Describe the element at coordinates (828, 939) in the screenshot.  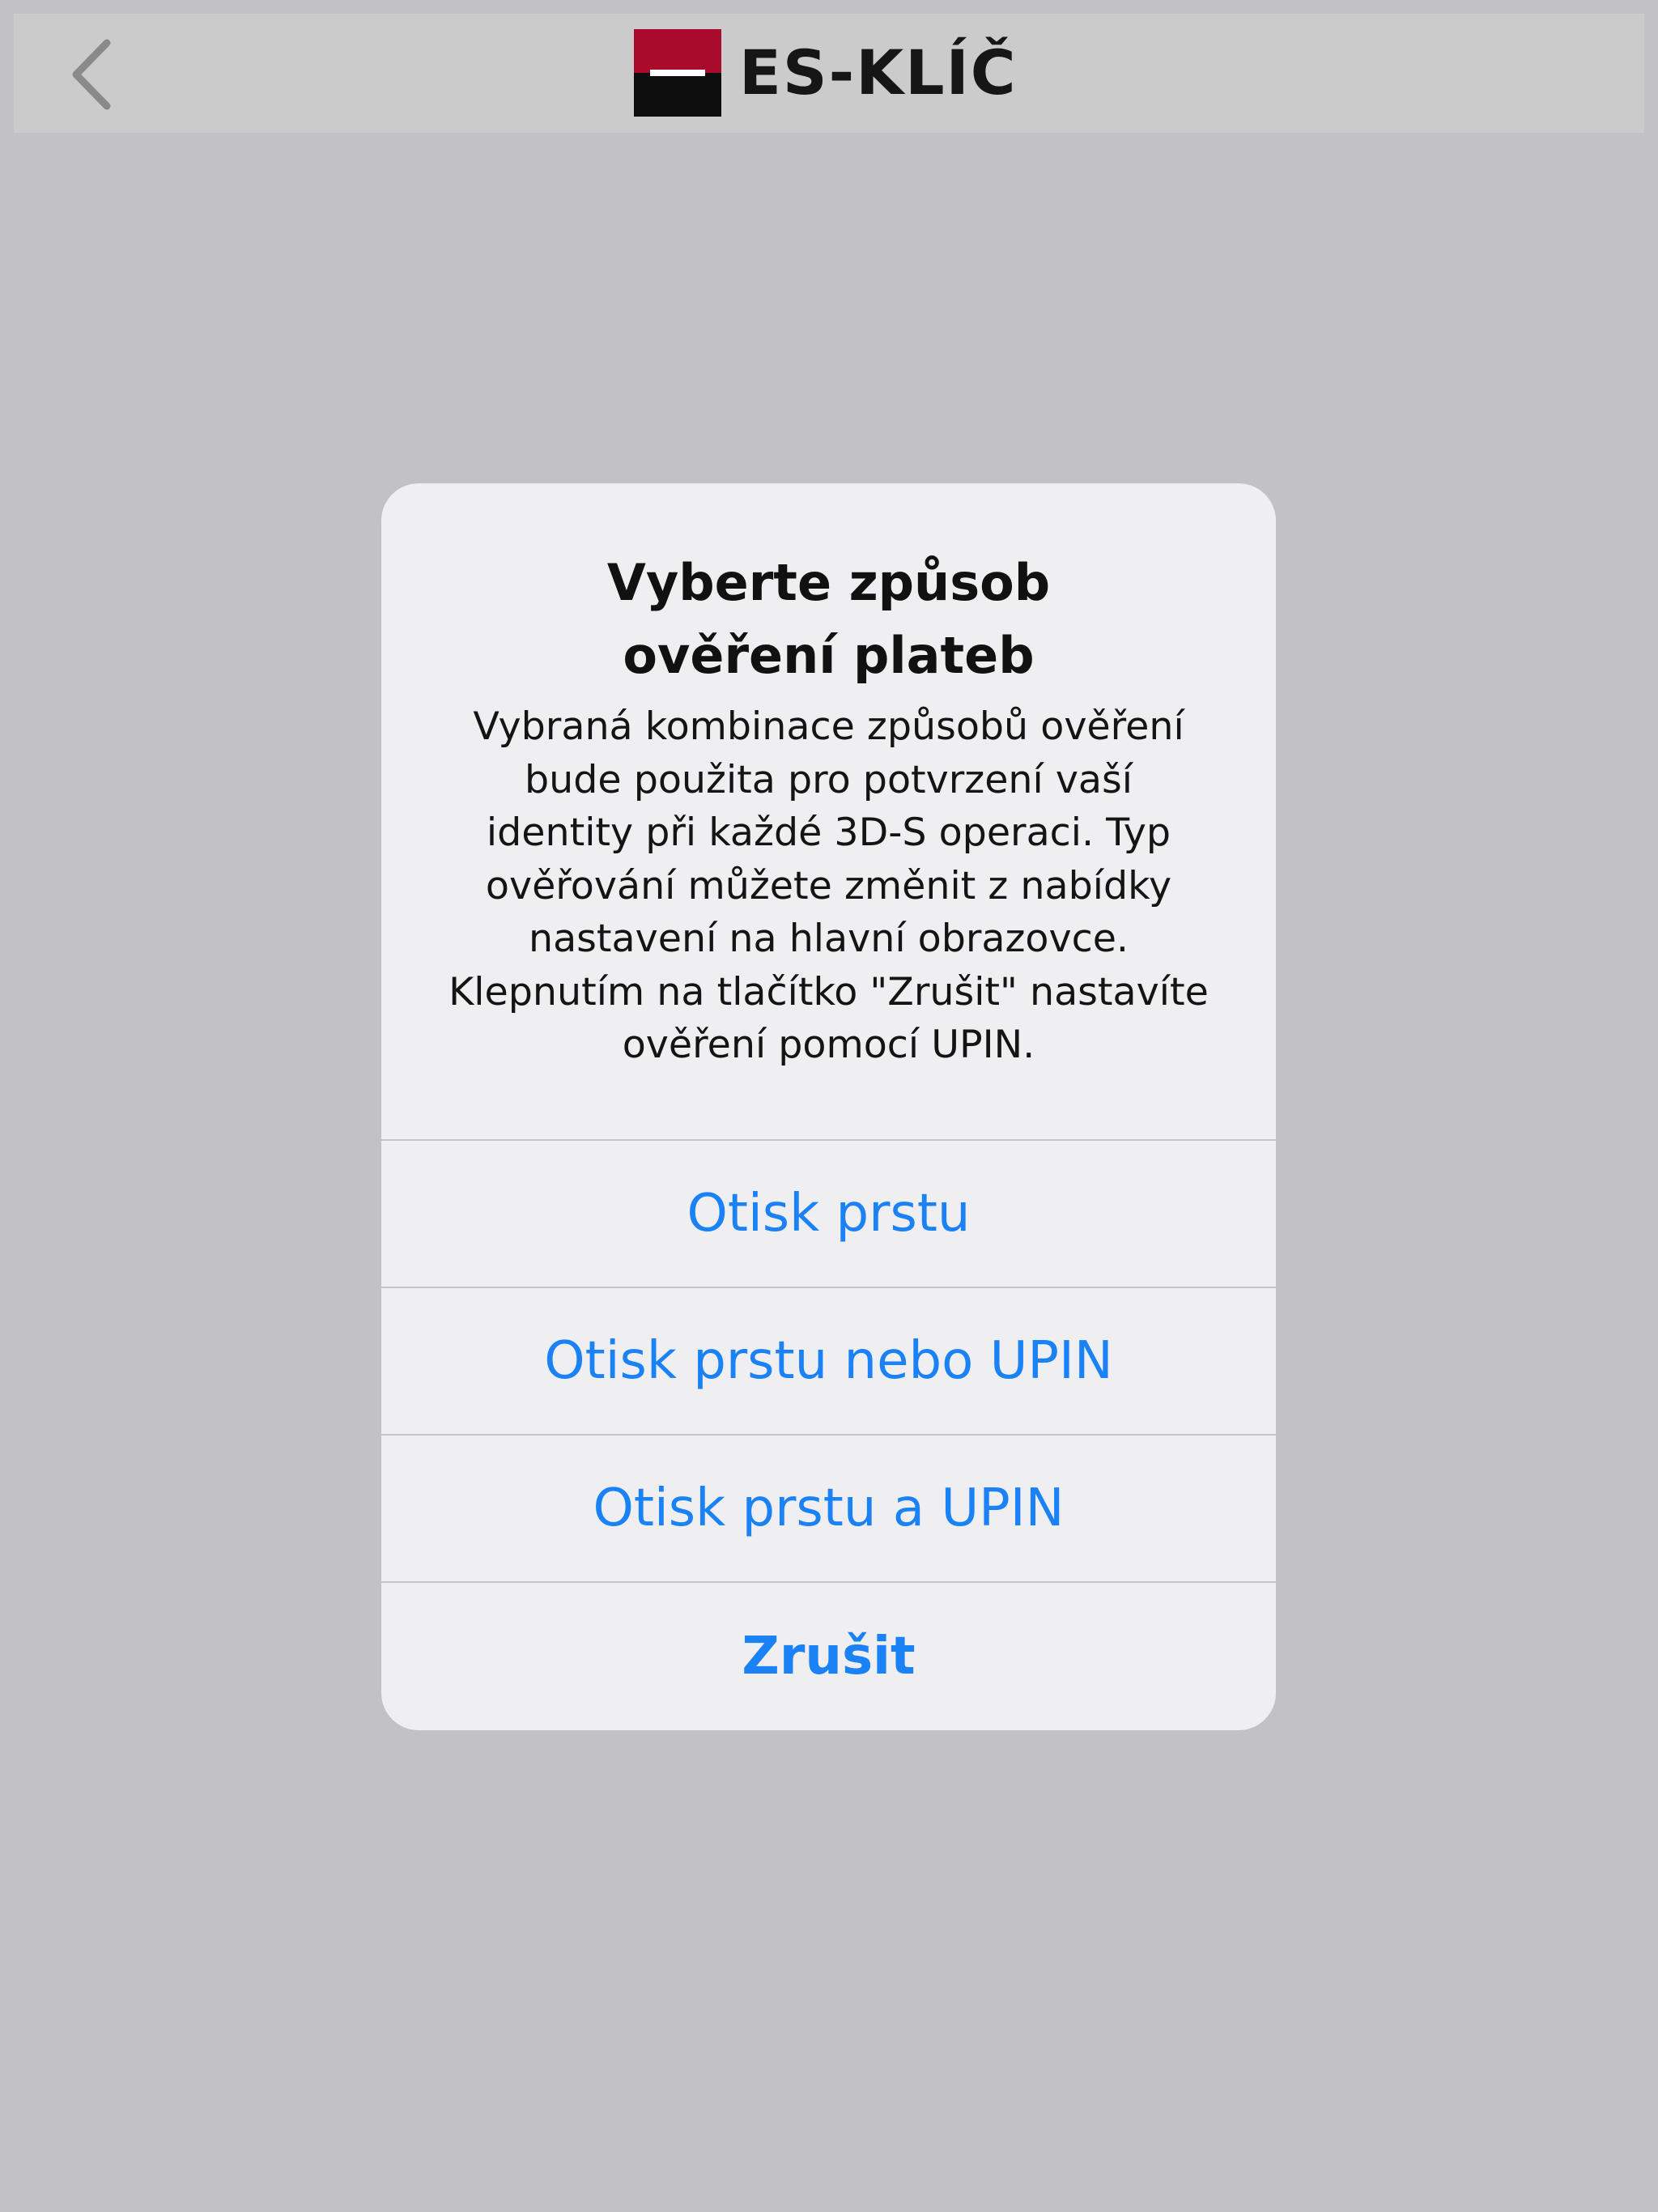
I see `alert-message-line: nastavení na hlavní obrazovce.` at that location.